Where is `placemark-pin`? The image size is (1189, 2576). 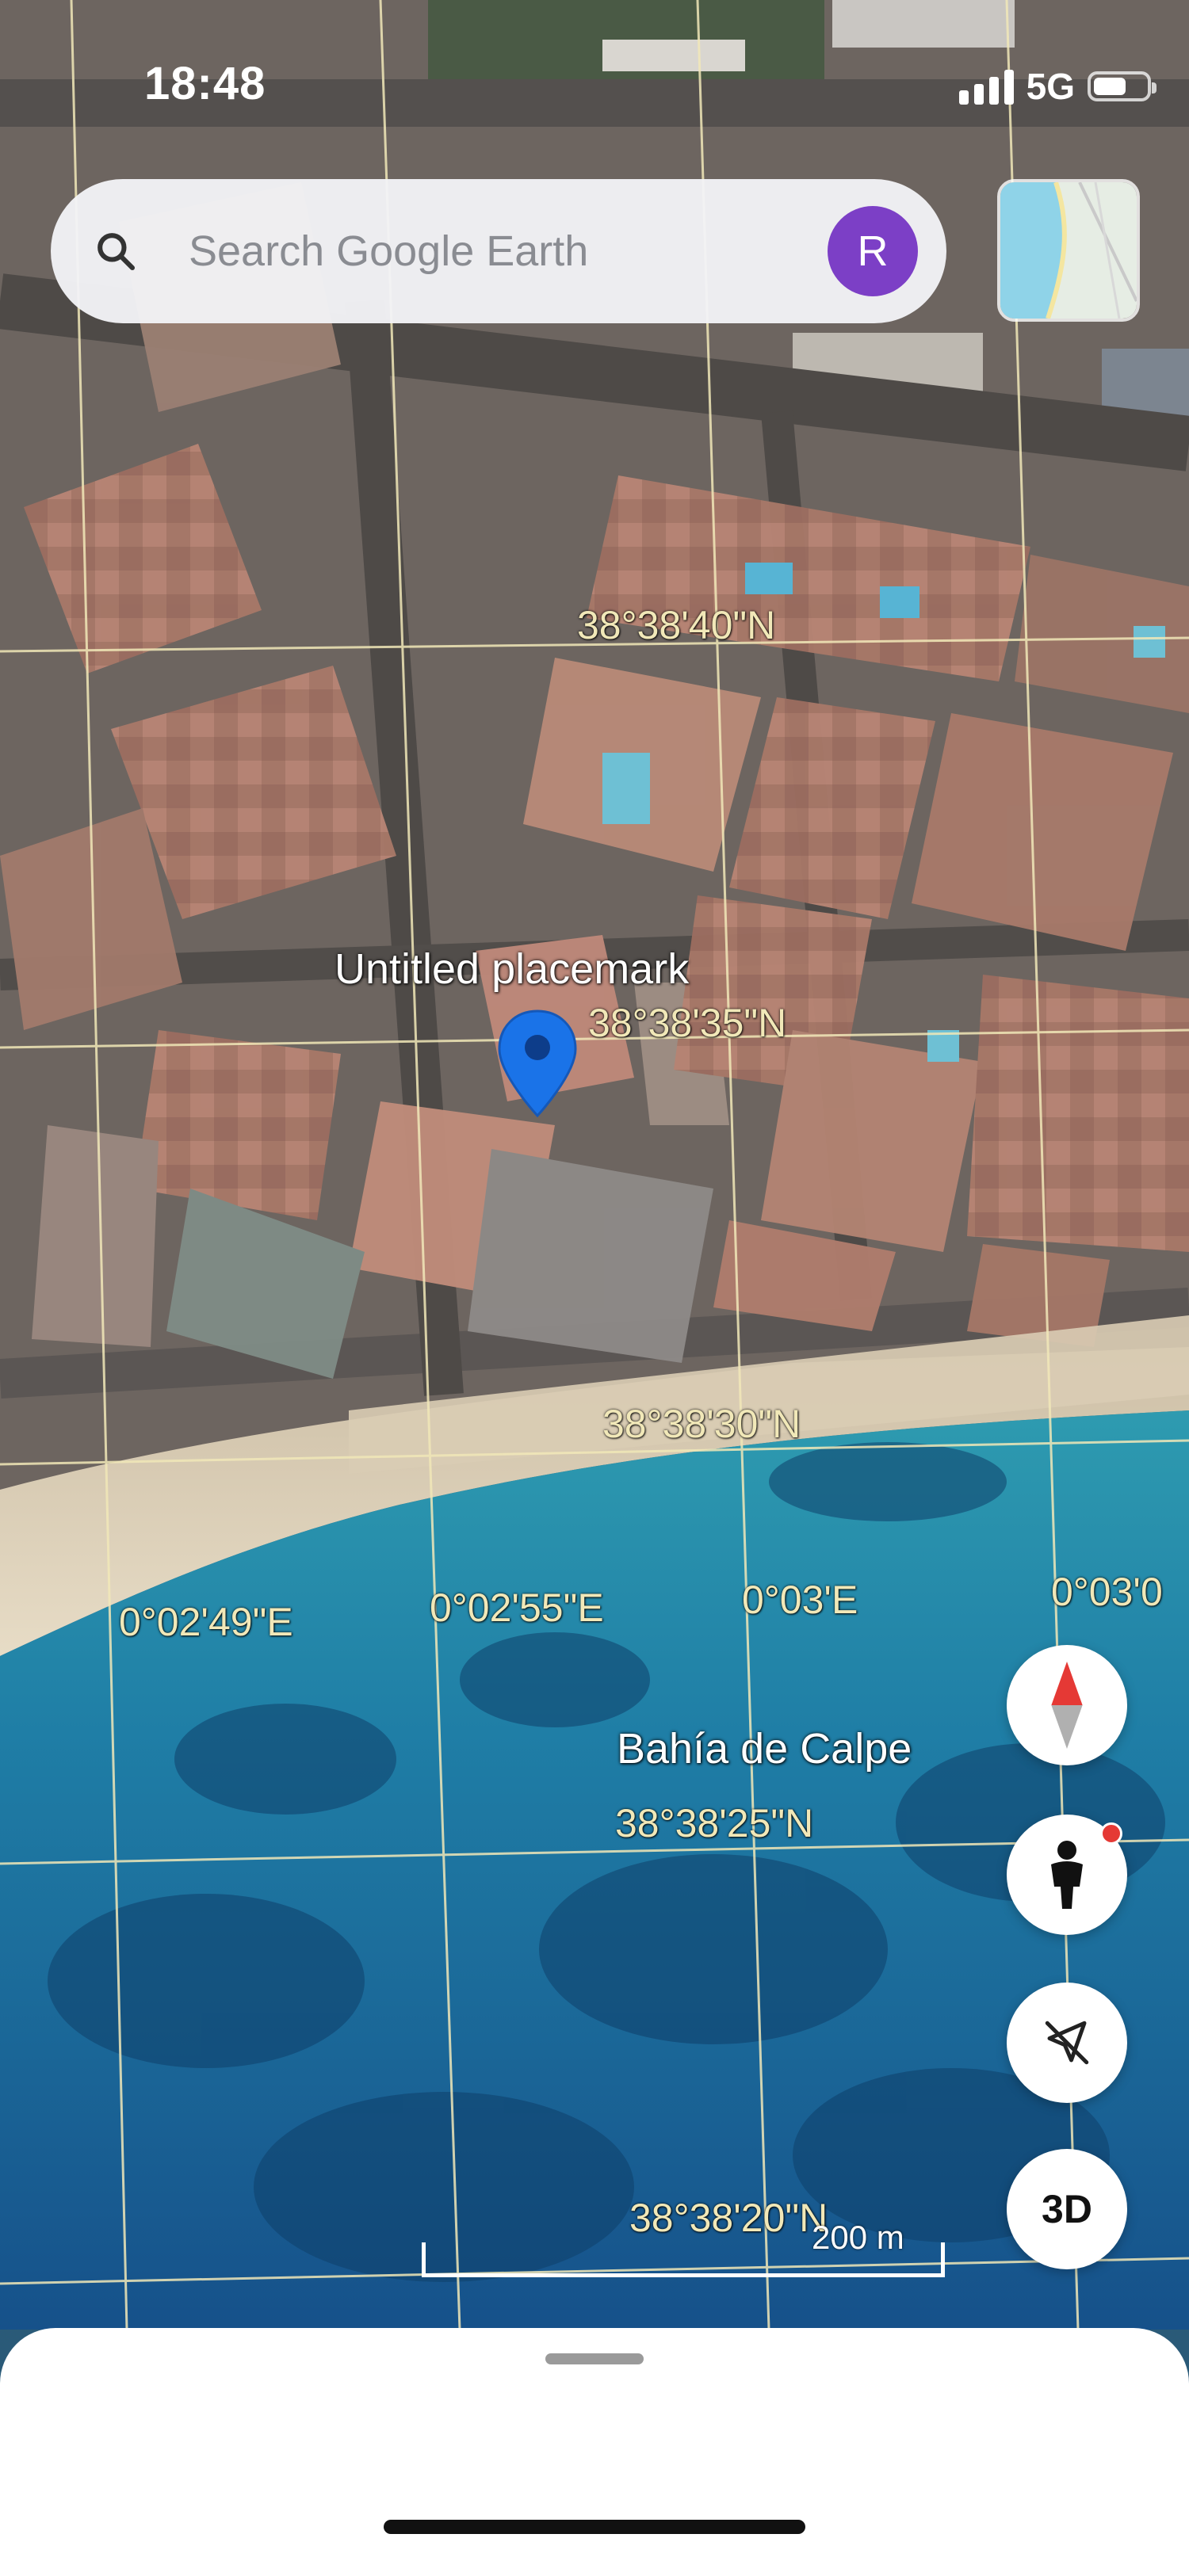 placemark-pin is located at coordinates (537, 1065).